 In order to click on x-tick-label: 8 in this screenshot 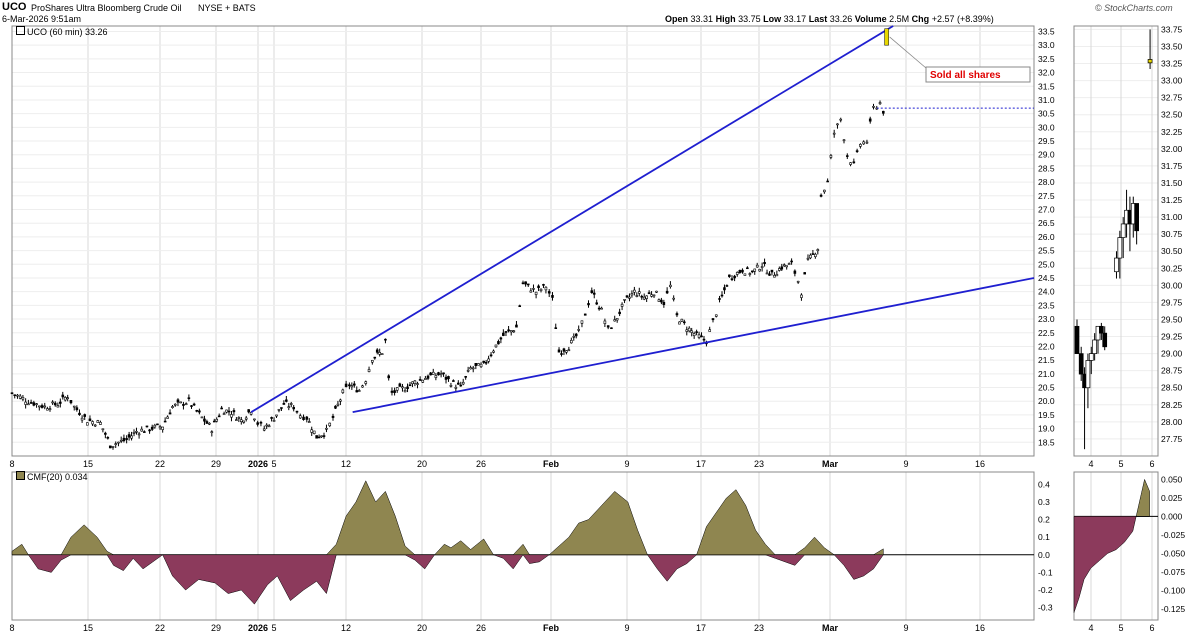, I will do `click(11, 628)`.